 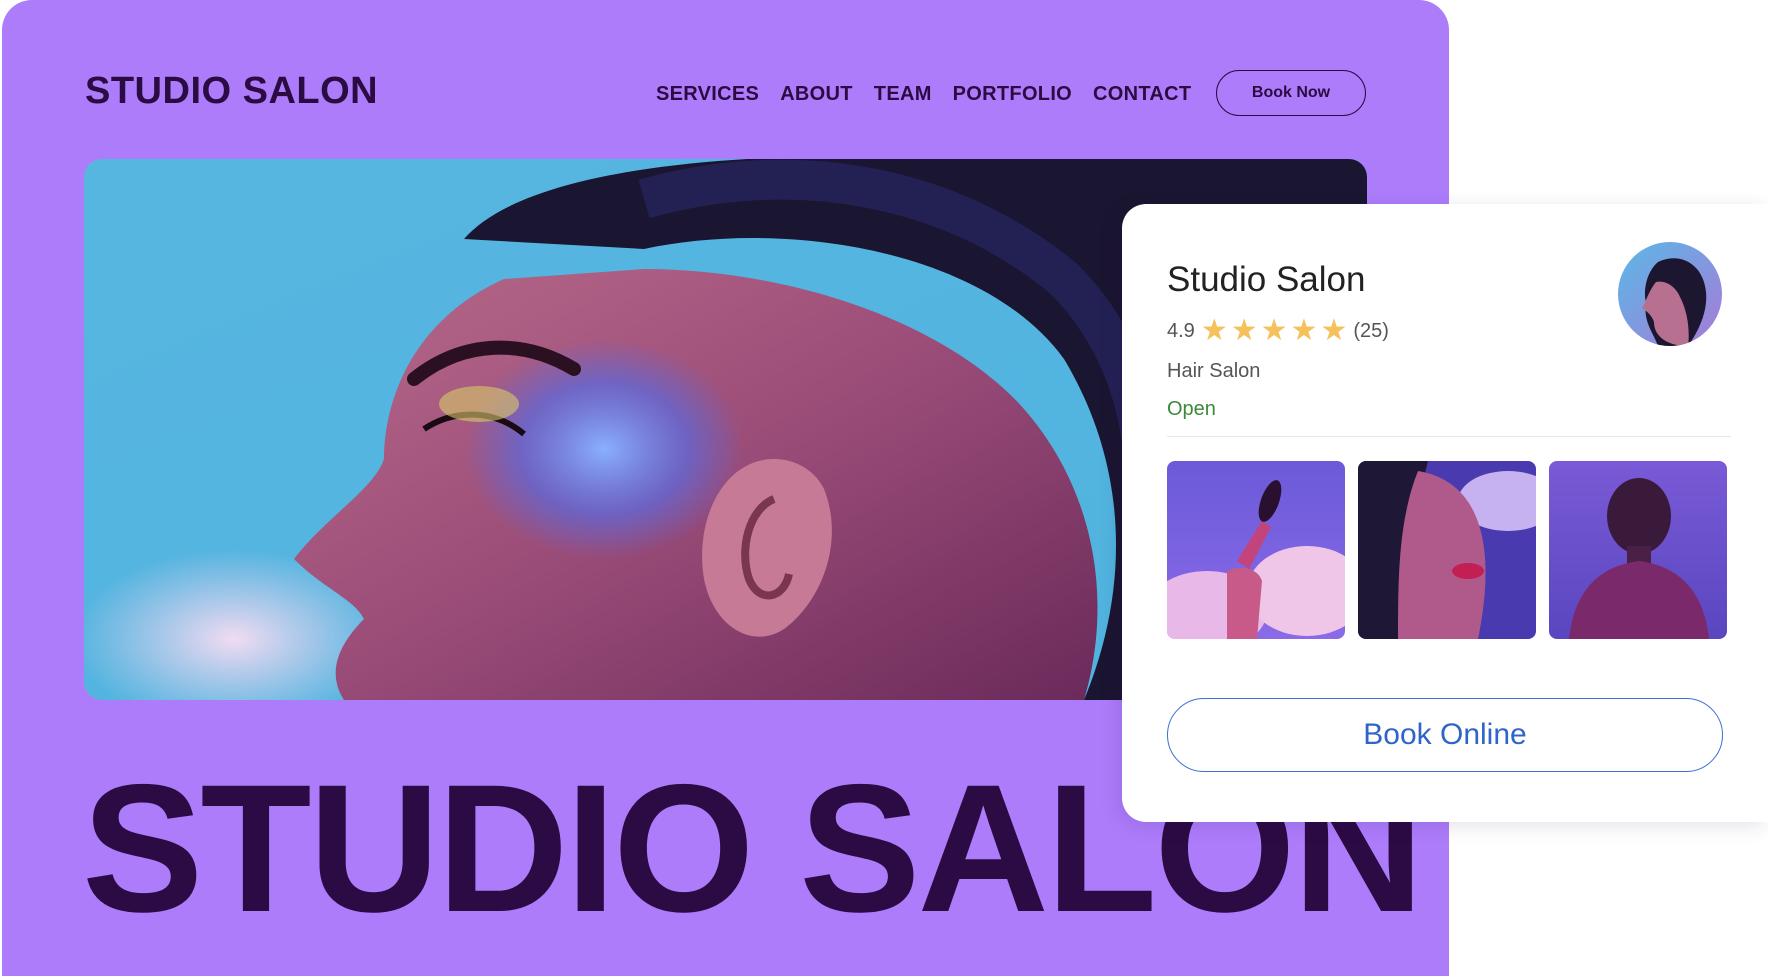 What do you see at coordinates (1266, 279) in the screenshot?
I see `business-name: Studio Salon` at bounding box center [1266, 279].